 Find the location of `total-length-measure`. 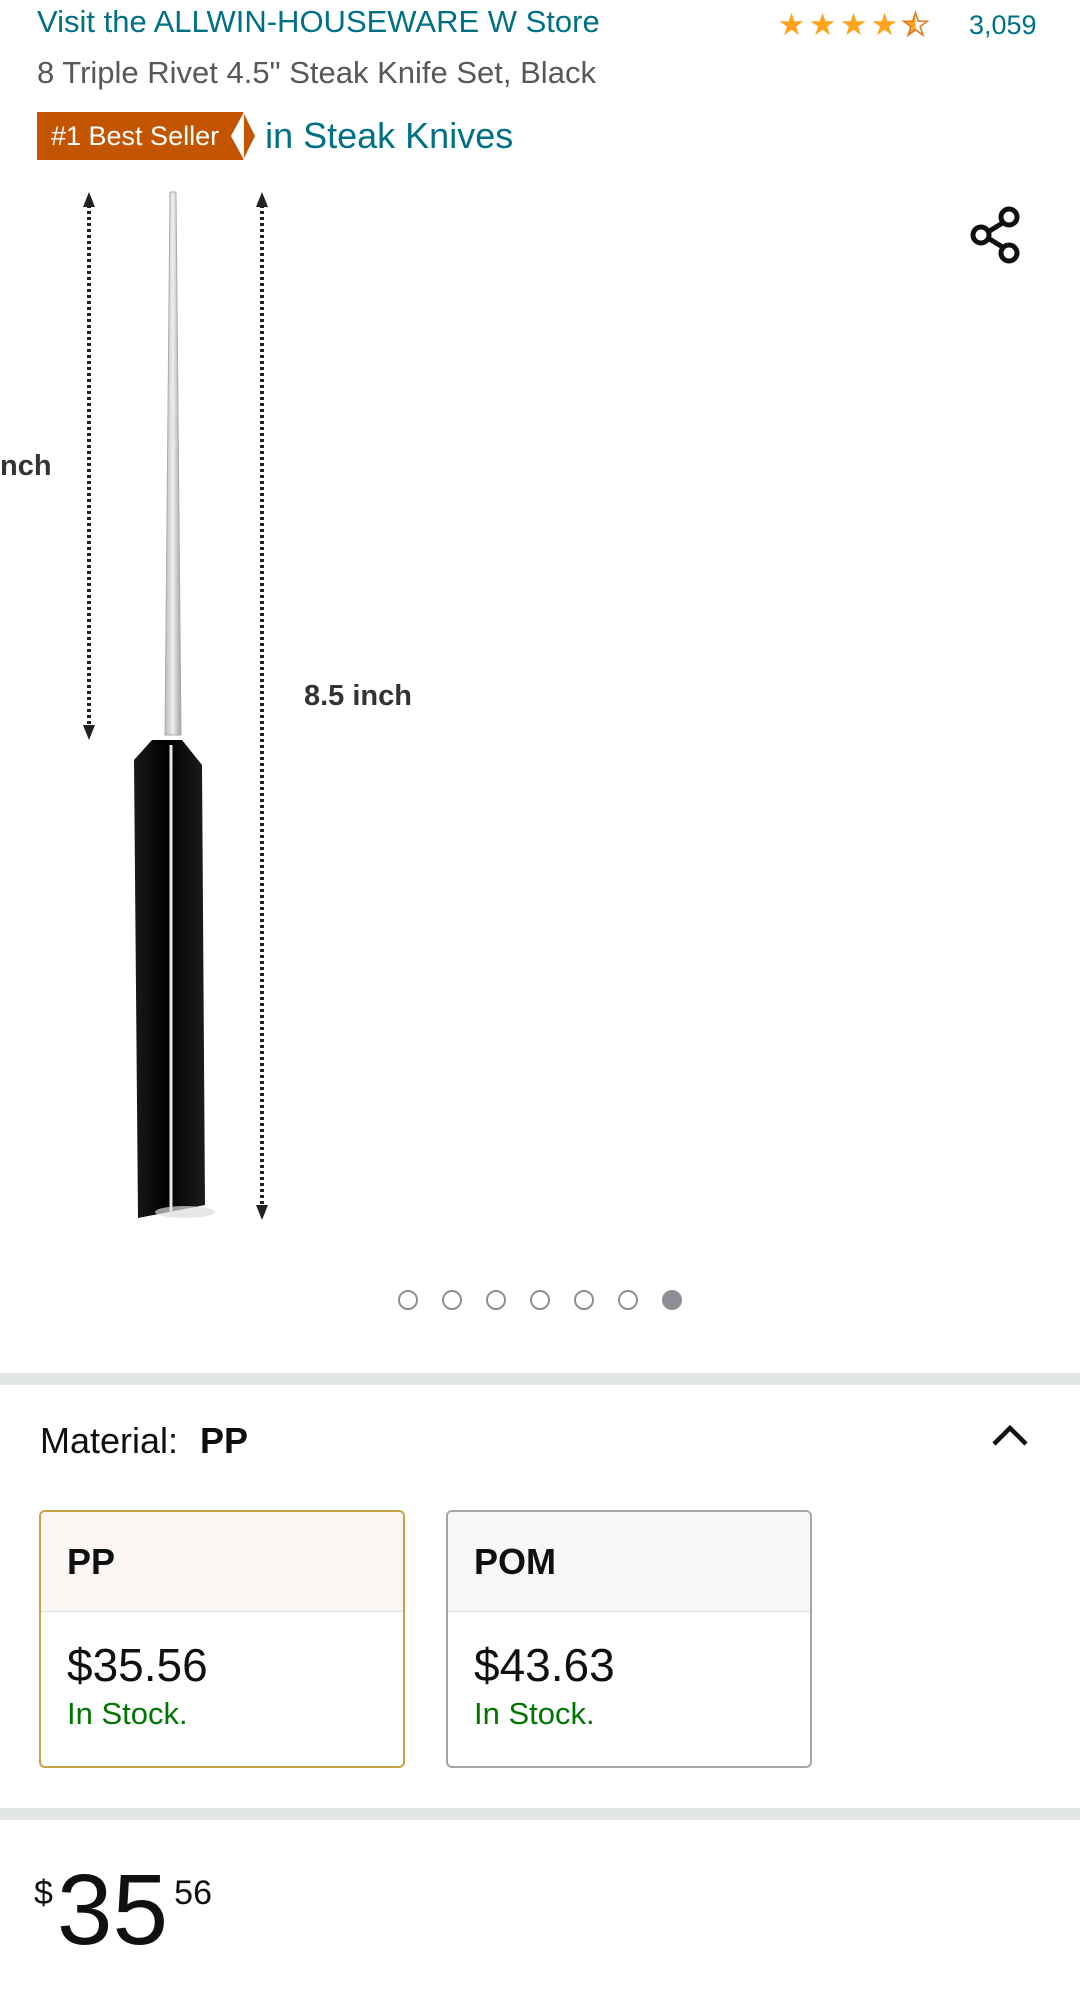

total-length-measure is located at coordinates (262, 706).